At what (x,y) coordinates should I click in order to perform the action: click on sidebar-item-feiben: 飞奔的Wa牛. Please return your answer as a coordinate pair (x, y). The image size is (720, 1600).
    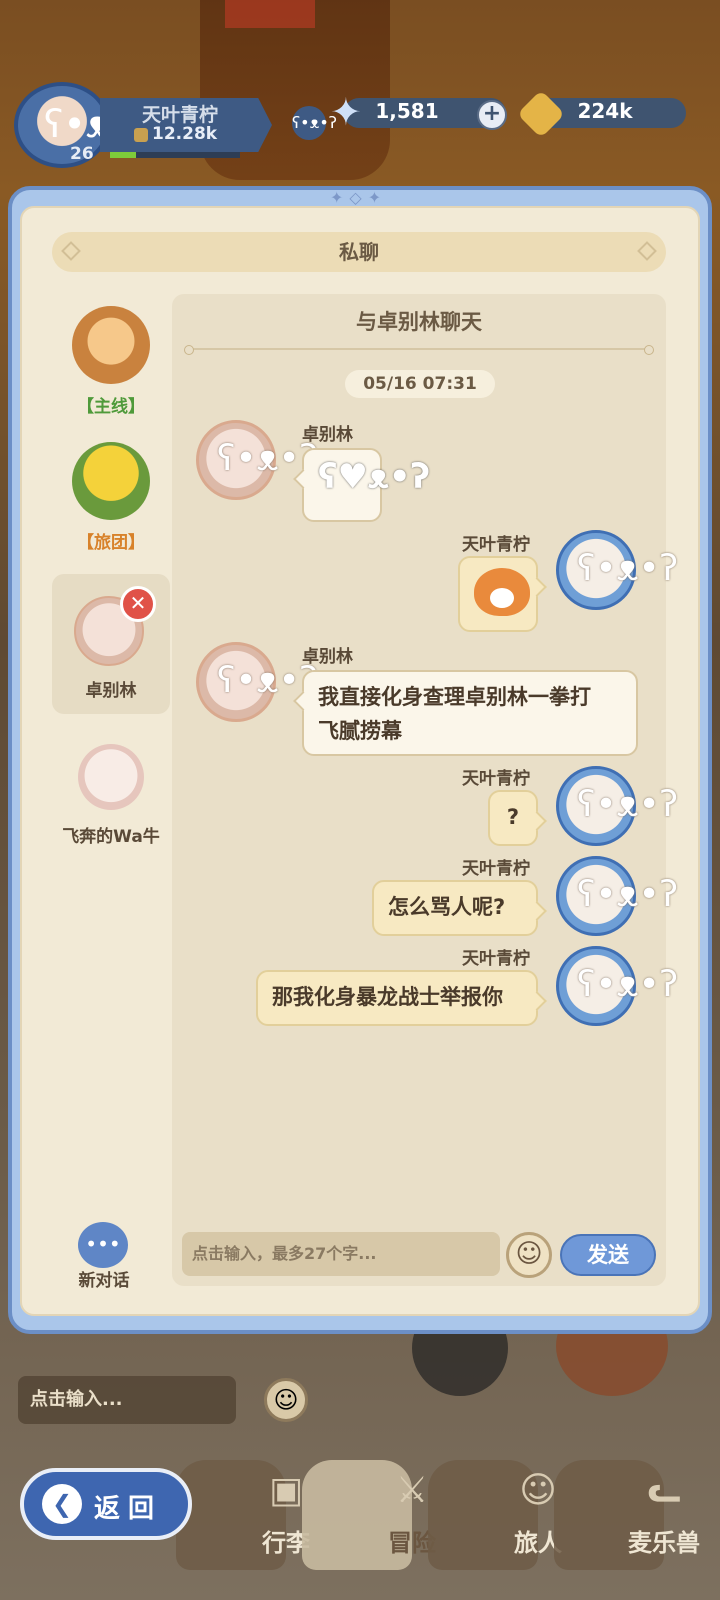
    Looking at the image, I should click on (111, 793).